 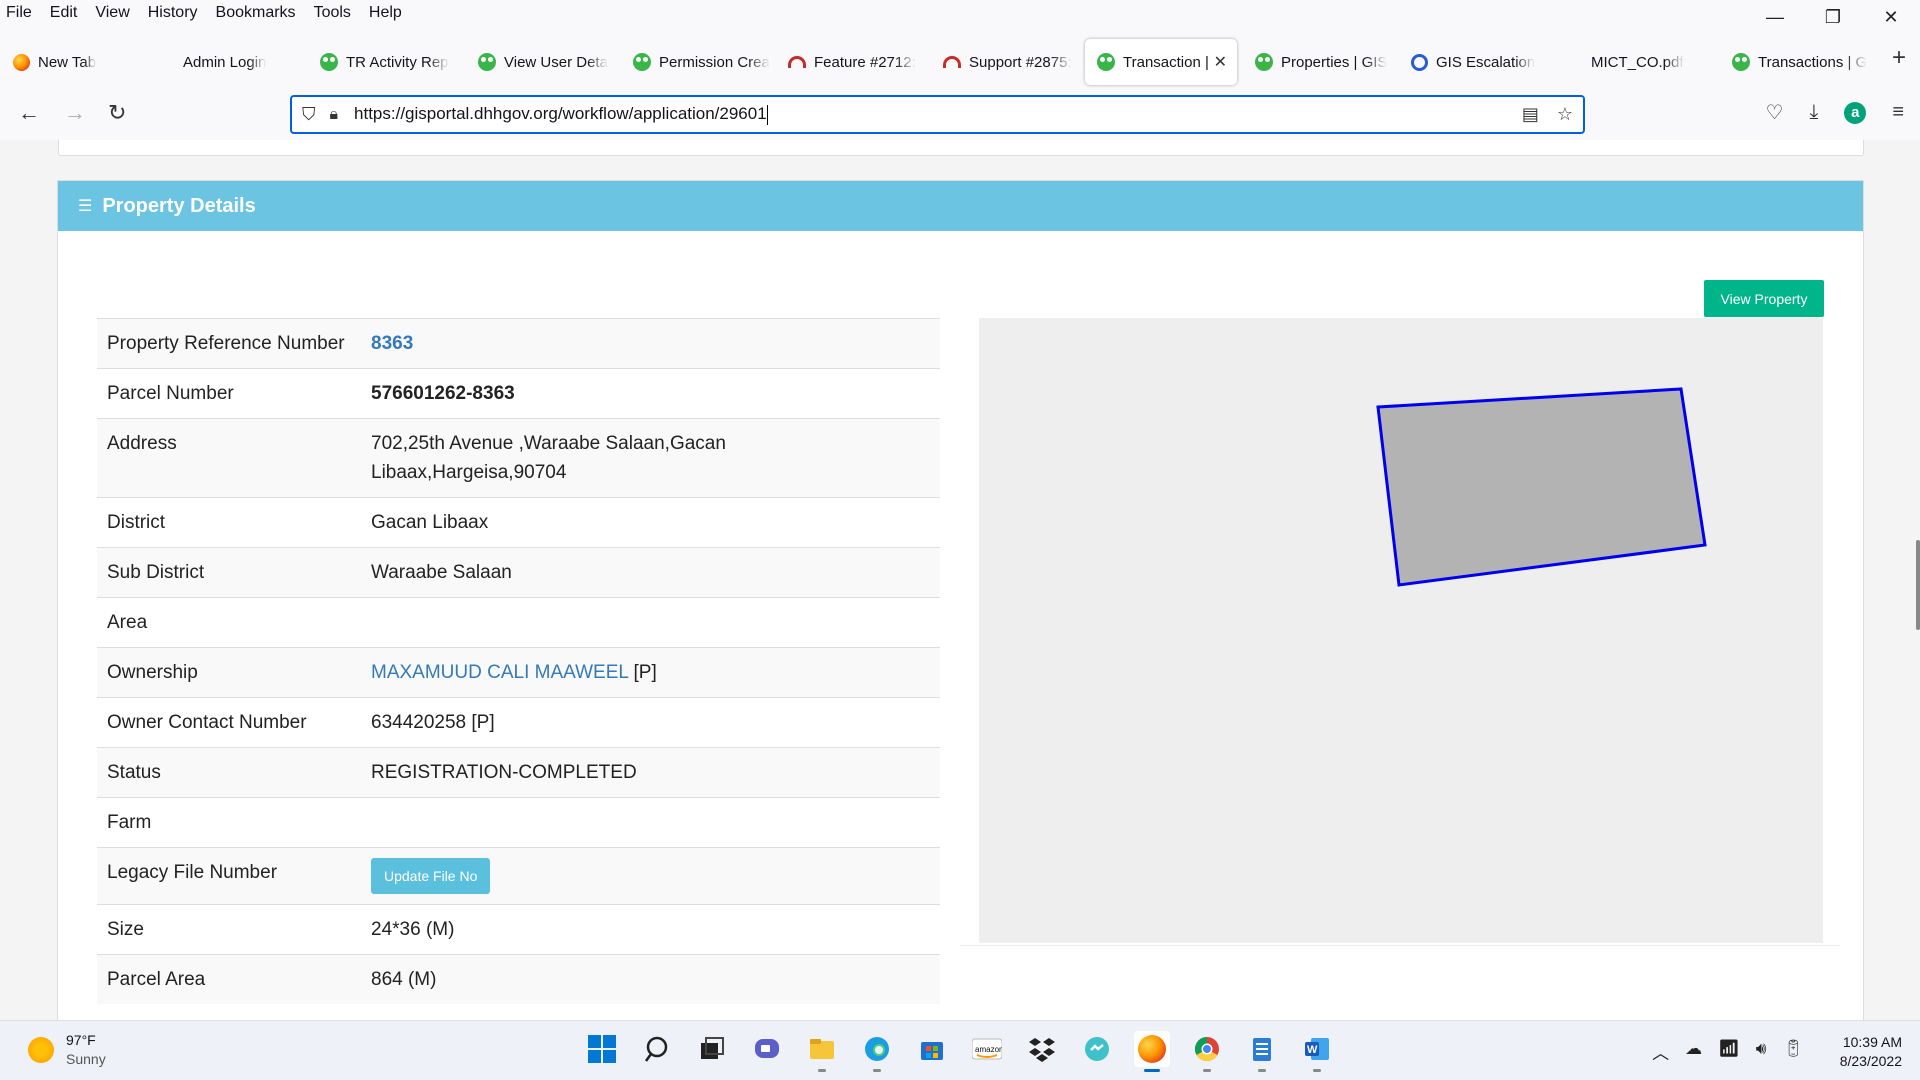 What do you see at coordinates (1474, 62) in the screenshot?
I see `tab-gis-escalation: GIS Escalation` at bounding box center [1474, 62].